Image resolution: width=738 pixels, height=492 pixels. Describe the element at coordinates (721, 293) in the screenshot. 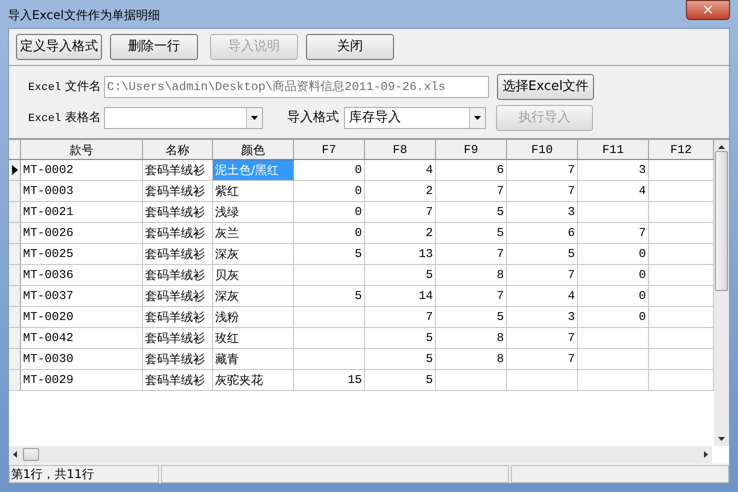

I see `vertical-scrollbar` at that location.